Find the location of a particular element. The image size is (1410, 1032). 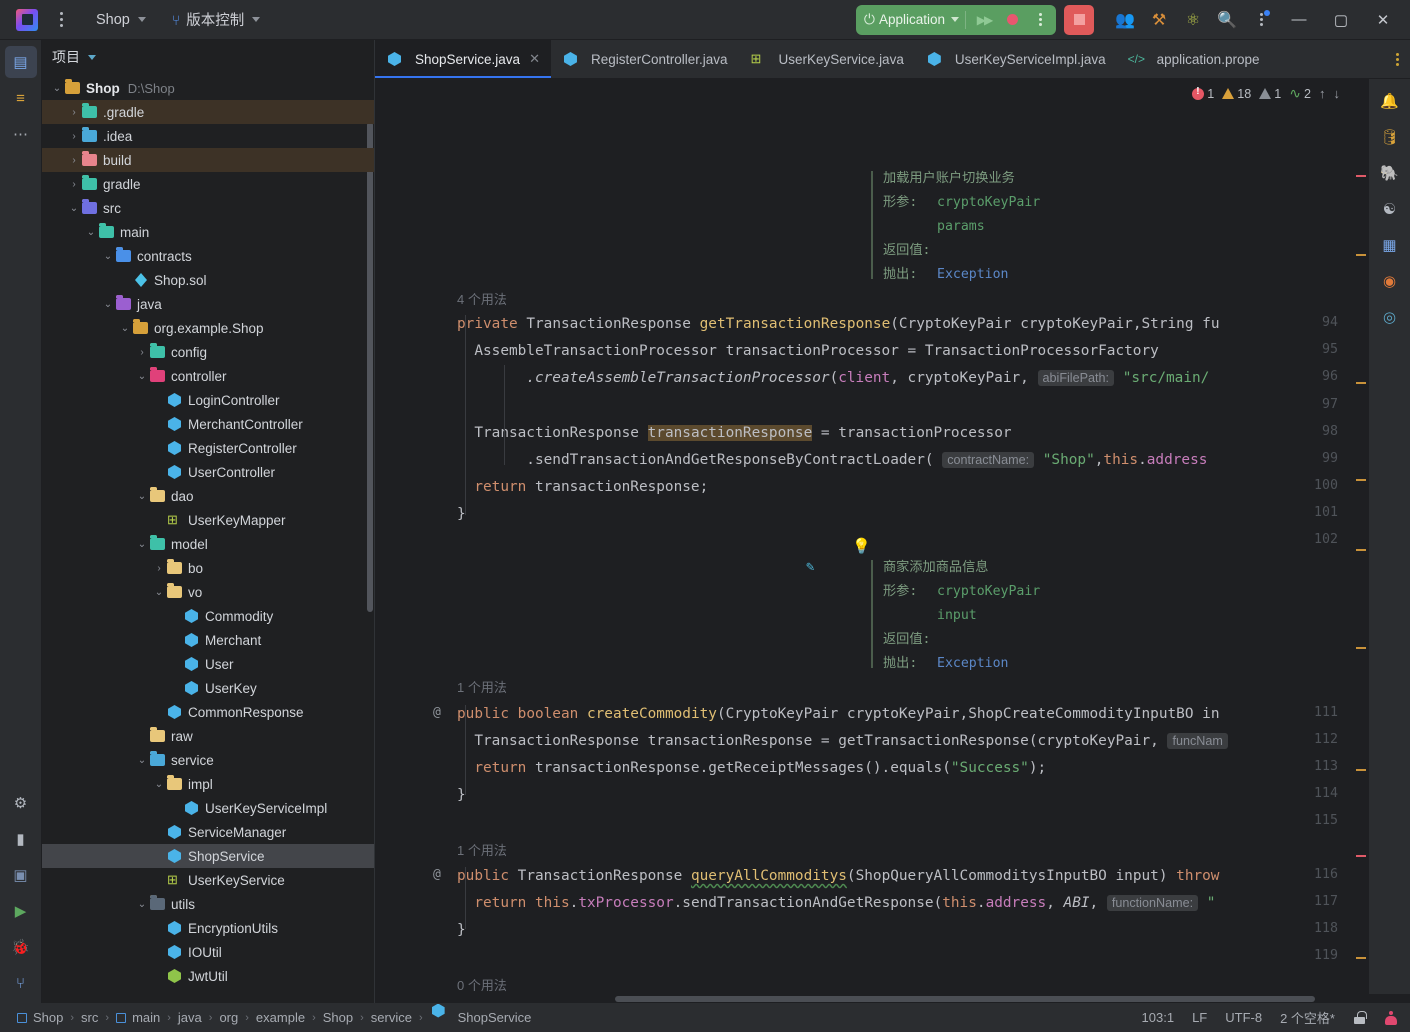

more-tools-icon: ⋯ is located at coordinates (21, 134).